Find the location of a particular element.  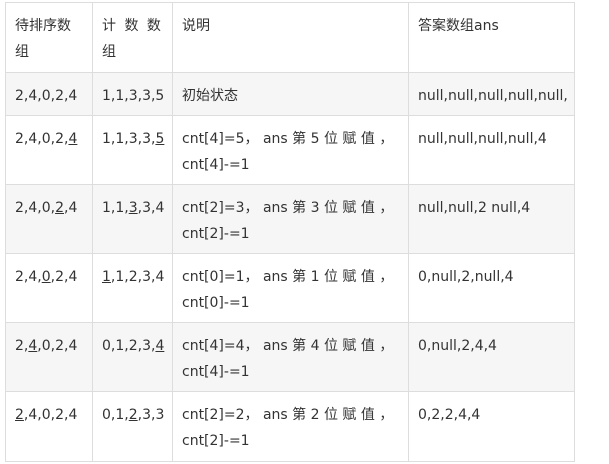

table-header-row: 待排序数组 计 数 数组 说明 答案数组ans is located at coordinates (290, 37).